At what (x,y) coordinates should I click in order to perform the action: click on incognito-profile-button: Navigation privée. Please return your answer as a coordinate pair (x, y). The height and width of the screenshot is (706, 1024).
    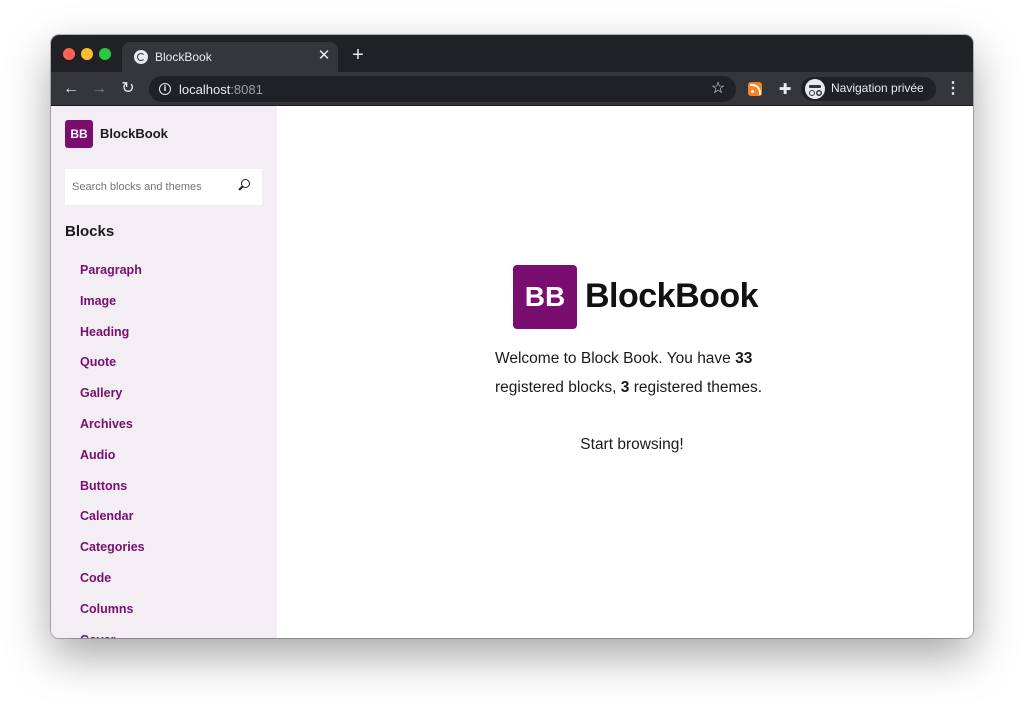
    Looking at the image, I should click on (868, 89).